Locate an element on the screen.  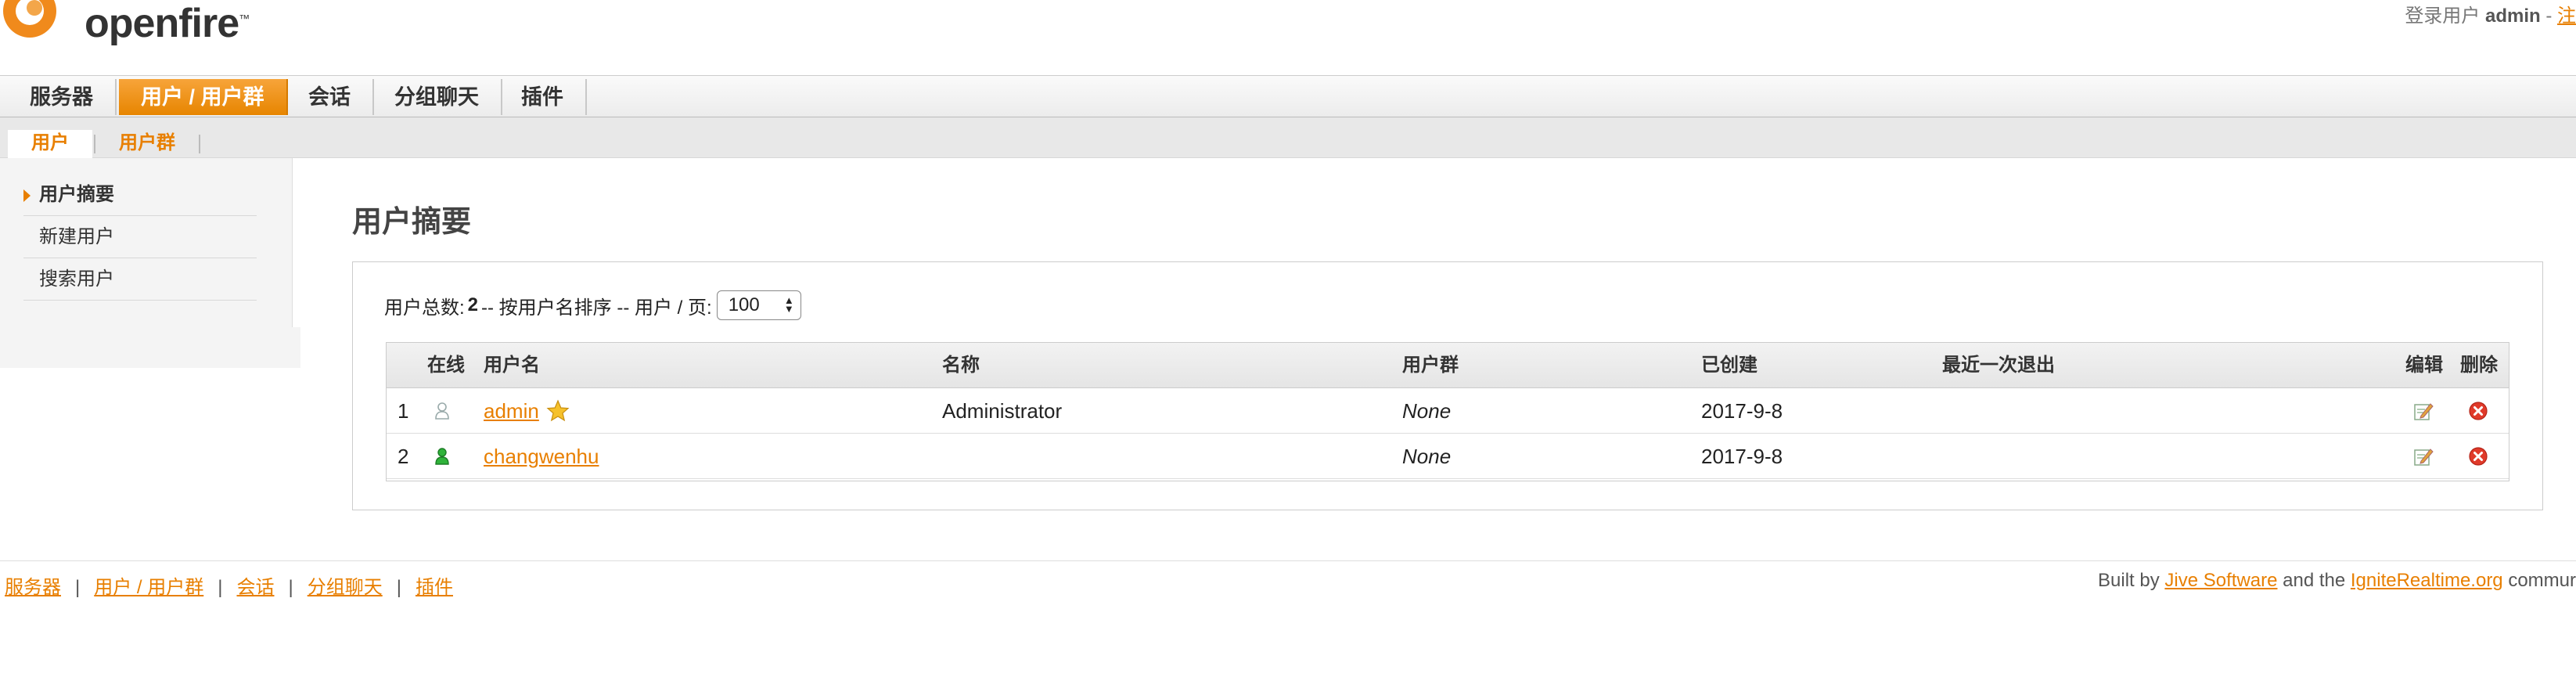
subtab-divider is located at coordinates (200, 144).